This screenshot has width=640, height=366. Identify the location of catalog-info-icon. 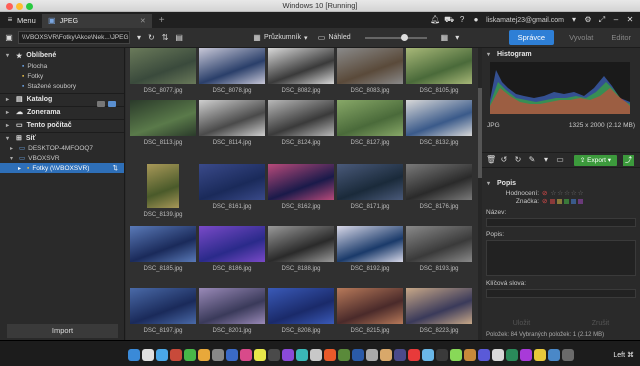
(112, 104).